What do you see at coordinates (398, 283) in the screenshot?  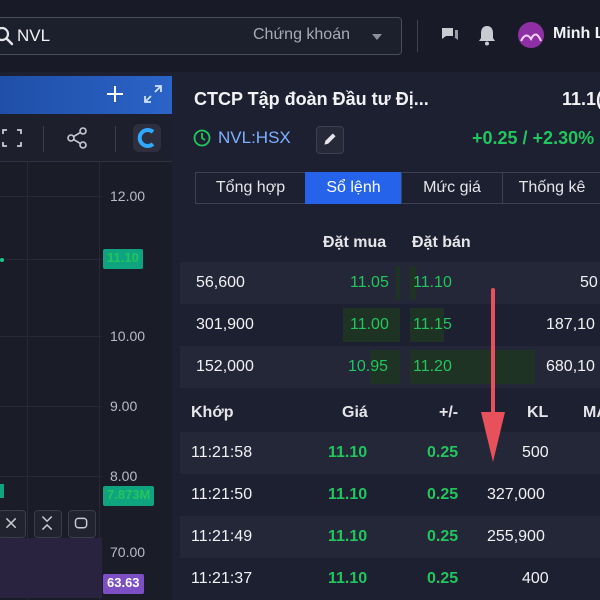 I see `bid-depth-bar` at bounding box center [398, 283].